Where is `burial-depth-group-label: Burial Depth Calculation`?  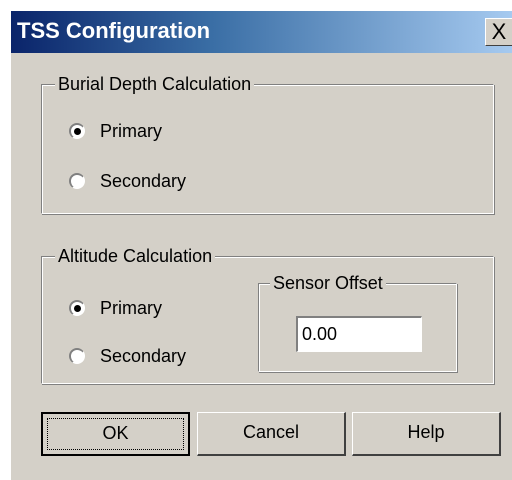 burial-depth-group-label: Burial Depth Calculation is located at coordinates (155, 84).